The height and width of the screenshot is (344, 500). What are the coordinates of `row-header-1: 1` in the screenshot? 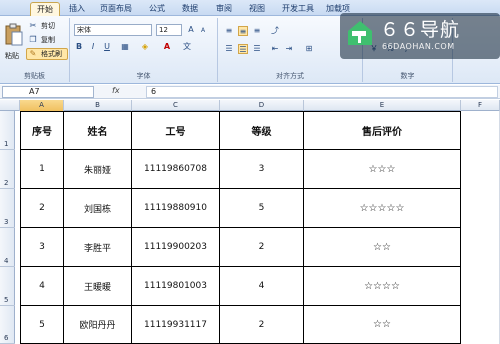 It's located at (7, 130).